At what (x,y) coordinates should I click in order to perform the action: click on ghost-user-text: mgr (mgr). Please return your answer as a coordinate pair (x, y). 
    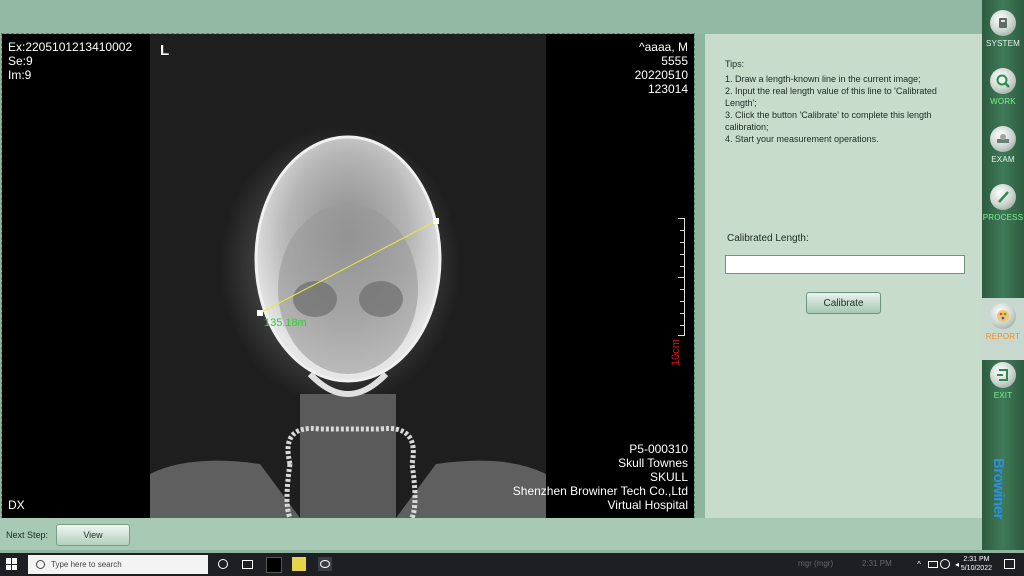
    Looking at the image, I should click on (816, 563).